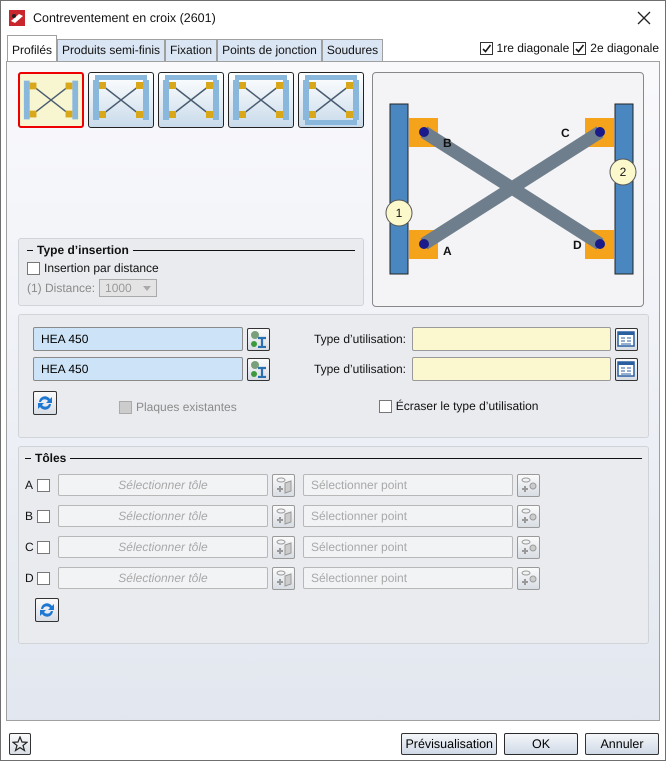  I want to click on row-label: C, so click(29, 547).